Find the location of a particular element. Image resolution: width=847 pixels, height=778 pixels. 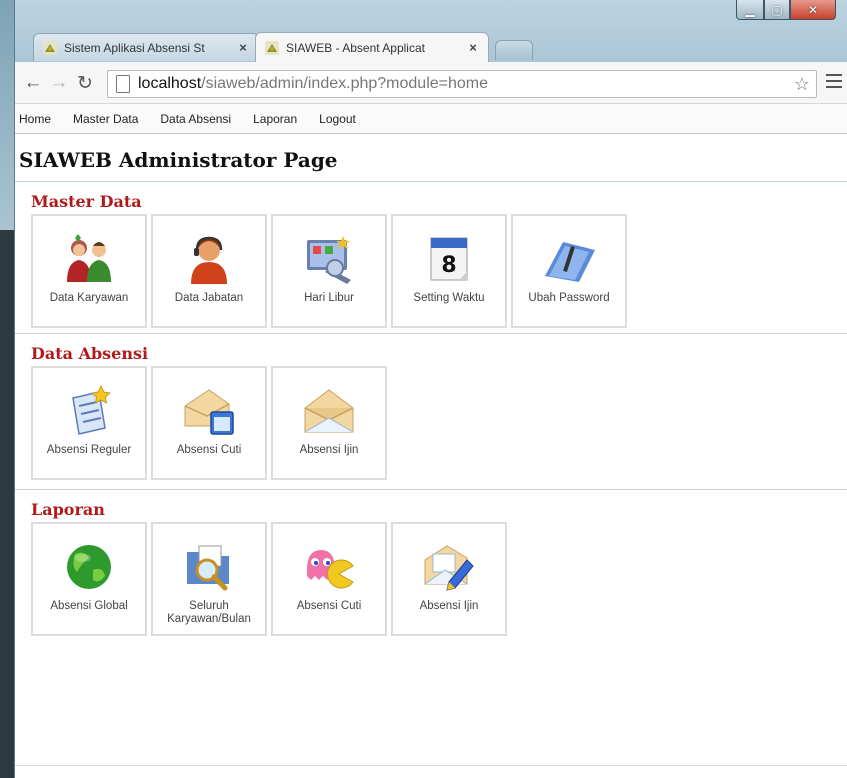

back-button: ← is located at coordinates (33, 83).